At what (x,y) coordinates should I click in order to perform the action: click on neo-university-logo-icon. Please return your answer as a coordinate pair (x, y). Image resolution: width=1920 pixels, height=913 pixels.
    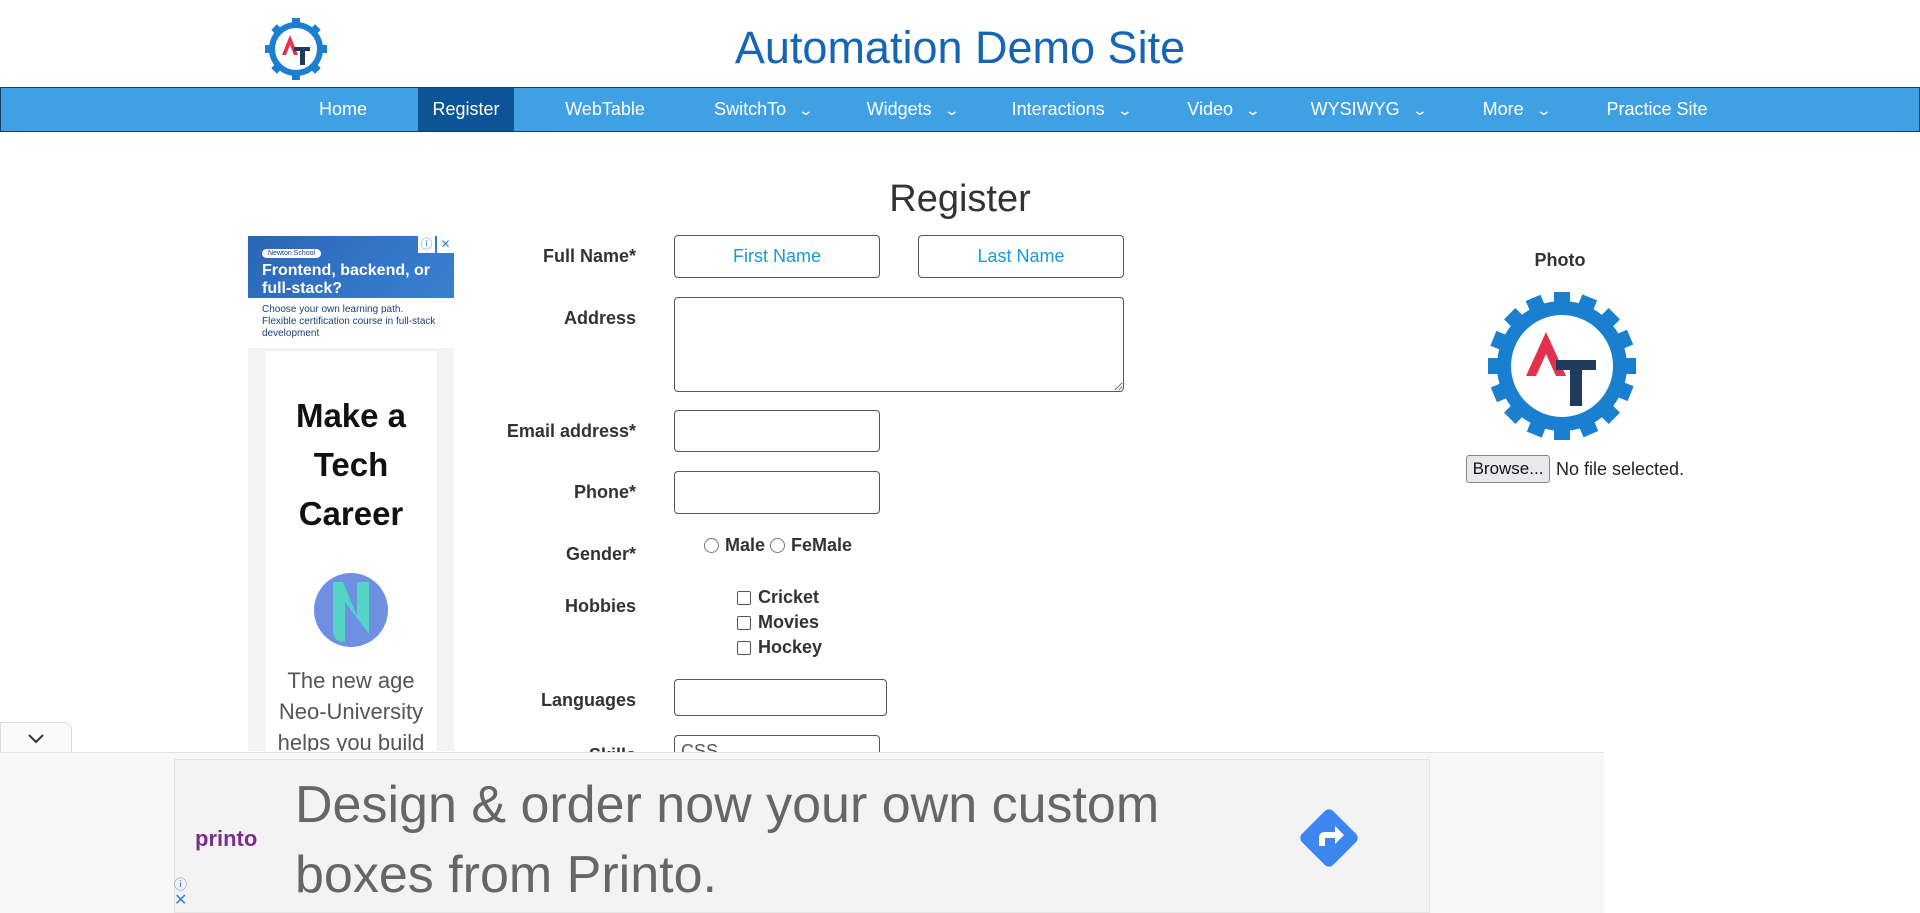
    Looking at the image, I should click on (351, 610).